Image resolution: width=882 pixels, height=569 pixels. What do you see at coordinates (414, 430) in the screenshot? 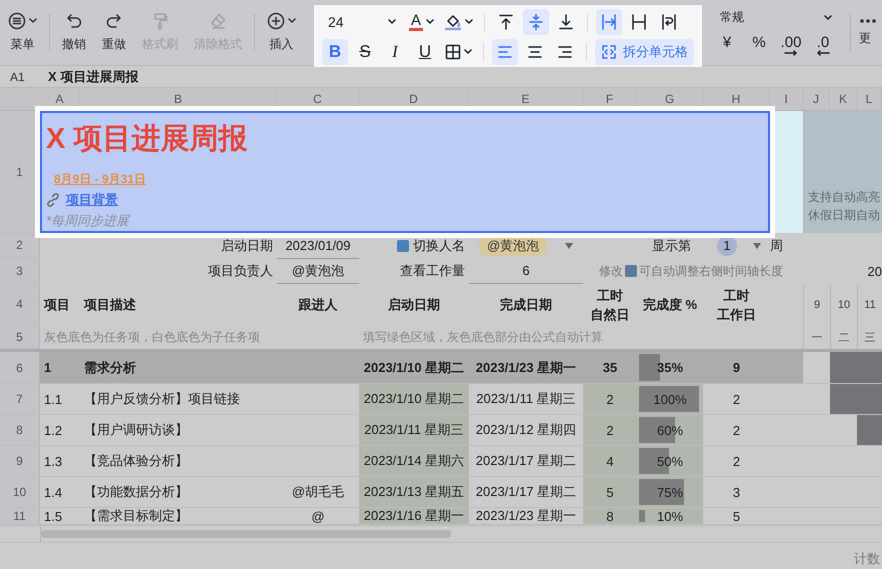
I see `start-date: 2023/1/11 星期三` at bounding box center [414, 430].